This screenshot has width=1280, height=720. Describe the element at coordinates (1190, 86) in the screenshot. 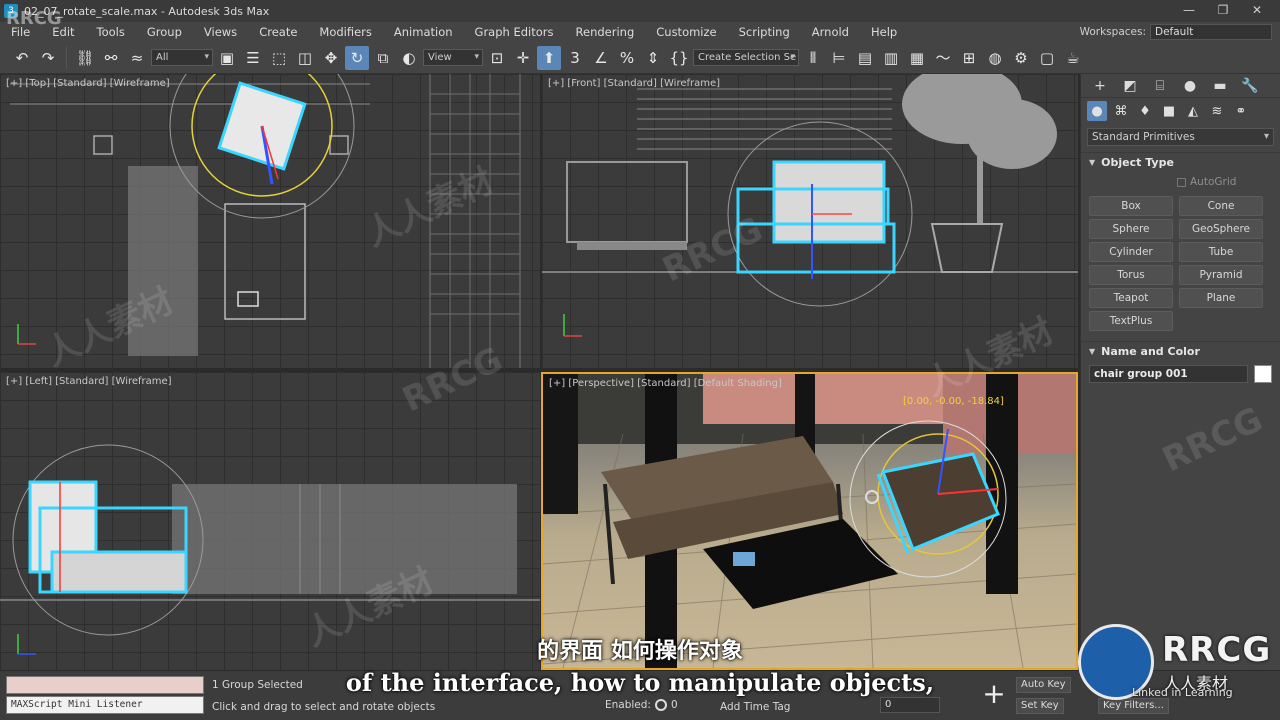

I see `motion-tab-icon: ●` at that location.